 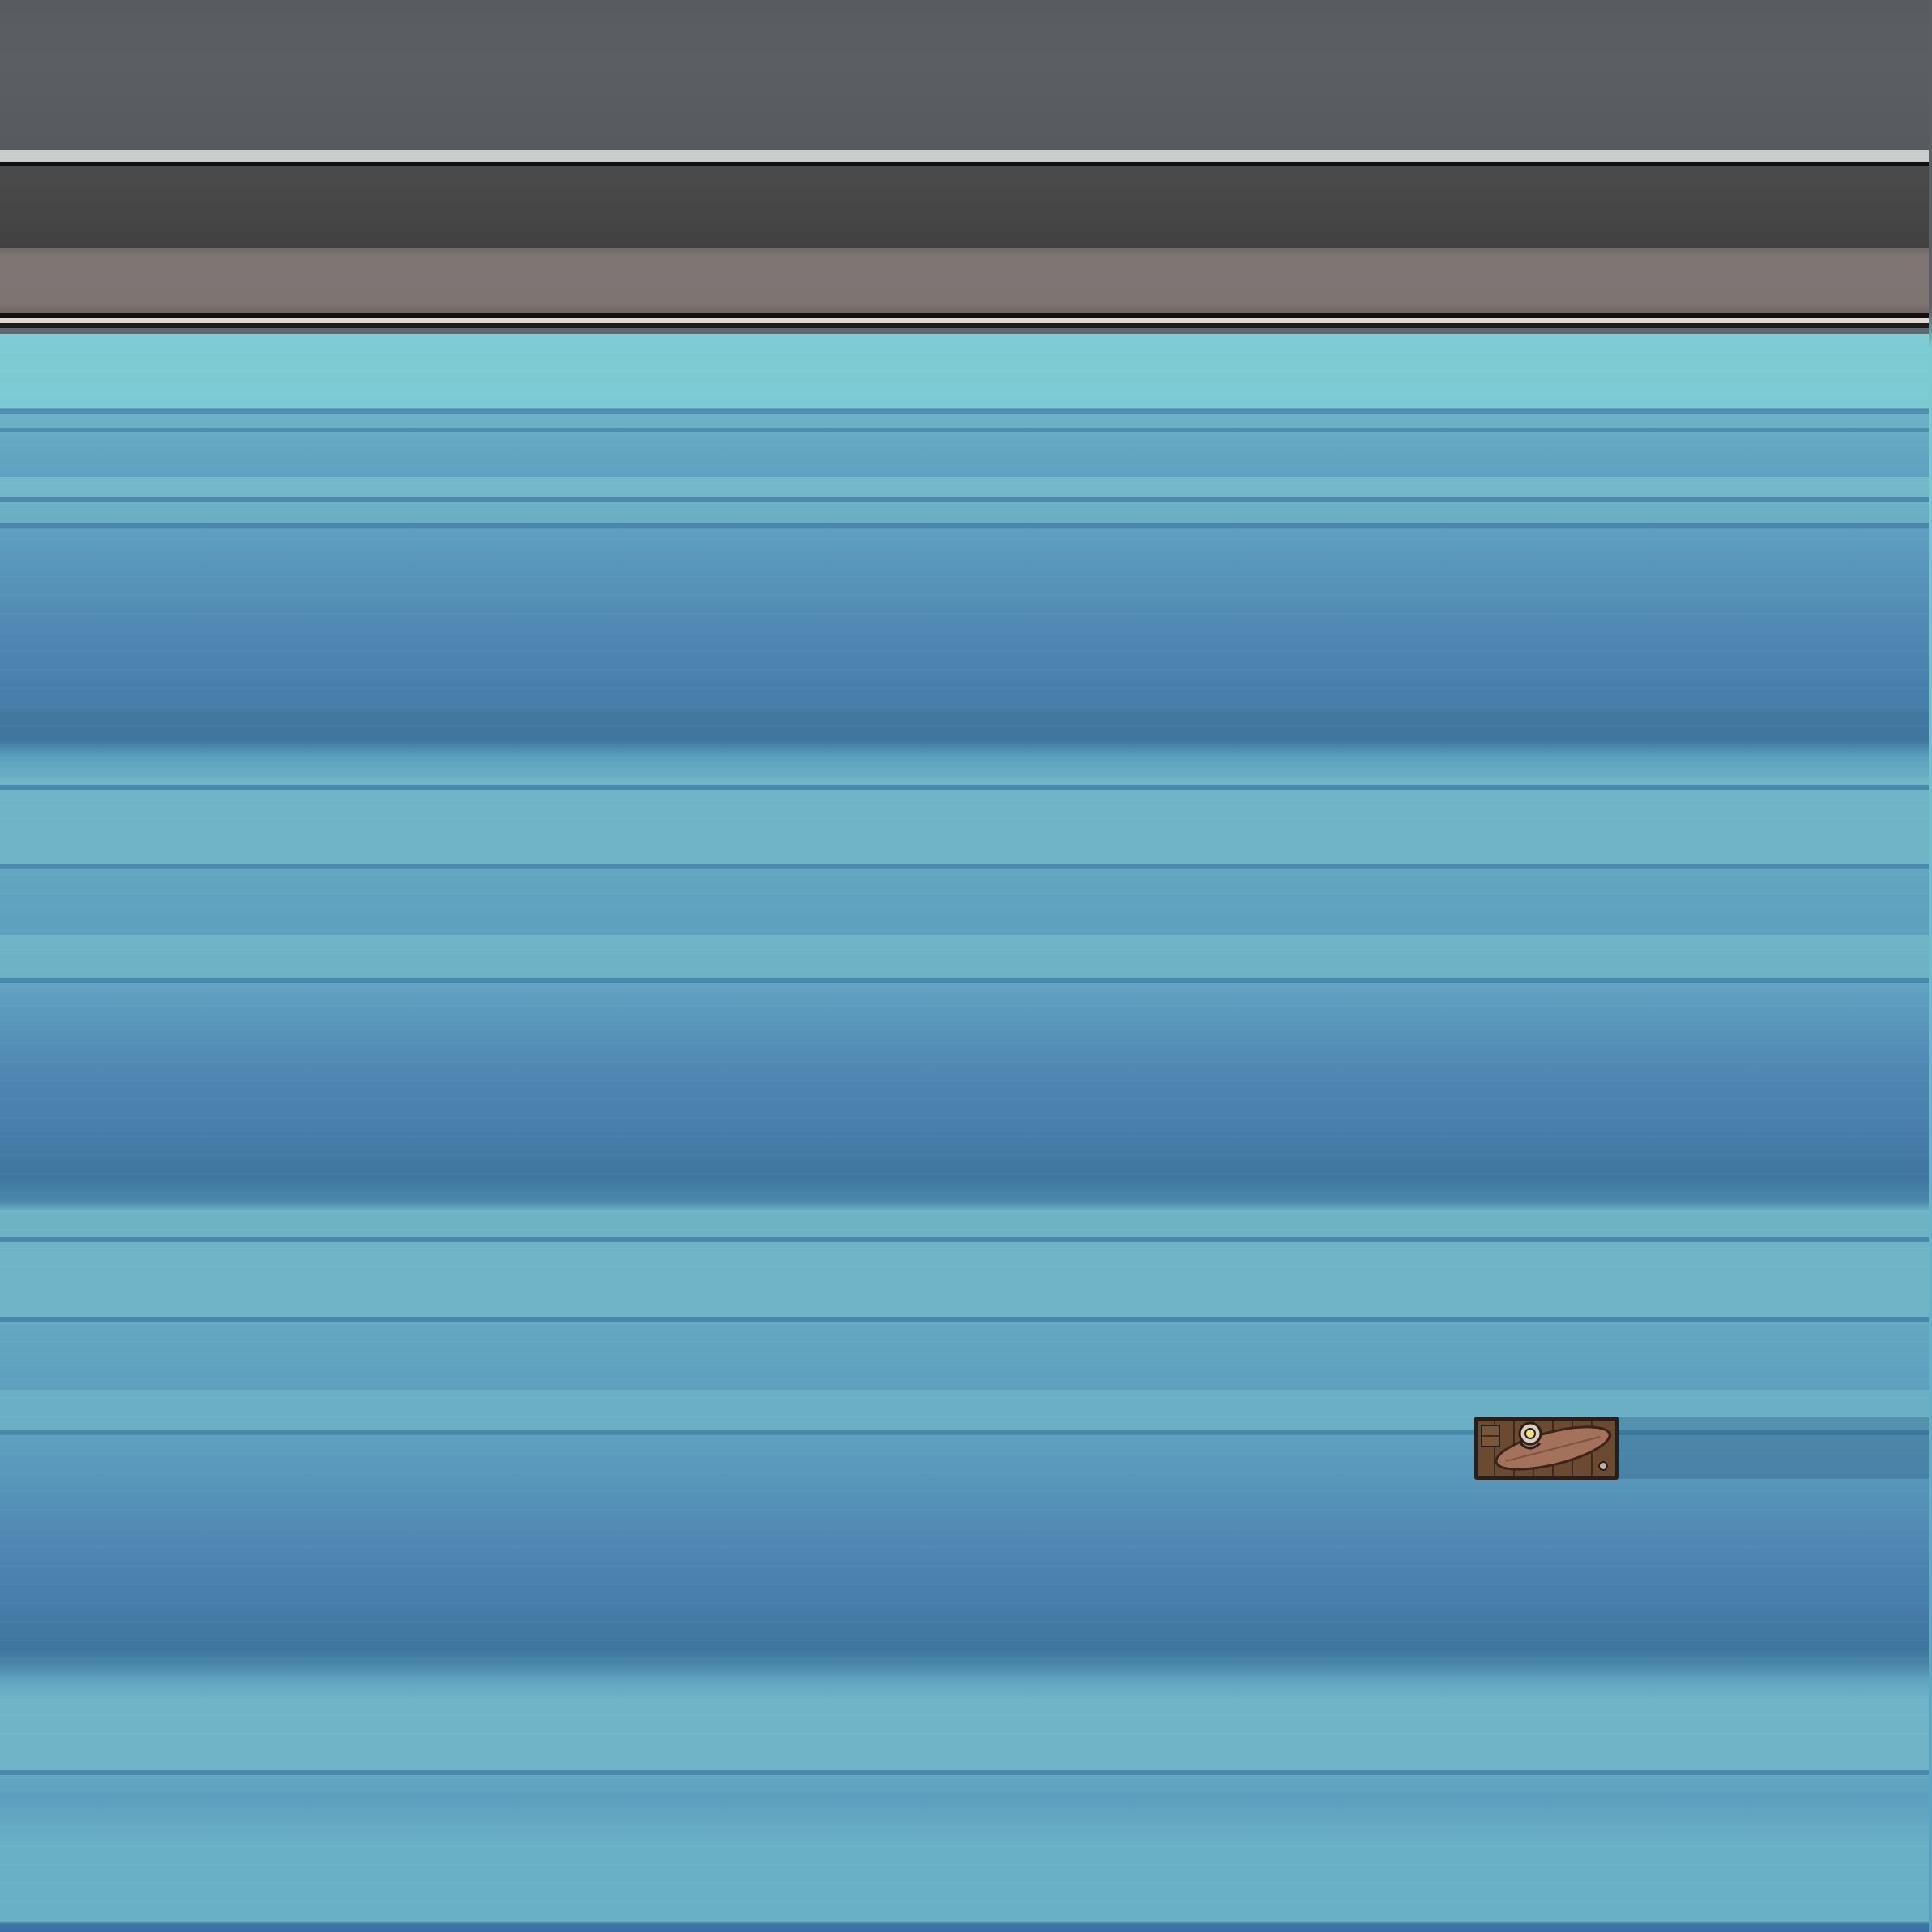 What do you see at coordinates (964, 280) in the screenshot?
I see `dock-plank` at bounding box center [964, 280].